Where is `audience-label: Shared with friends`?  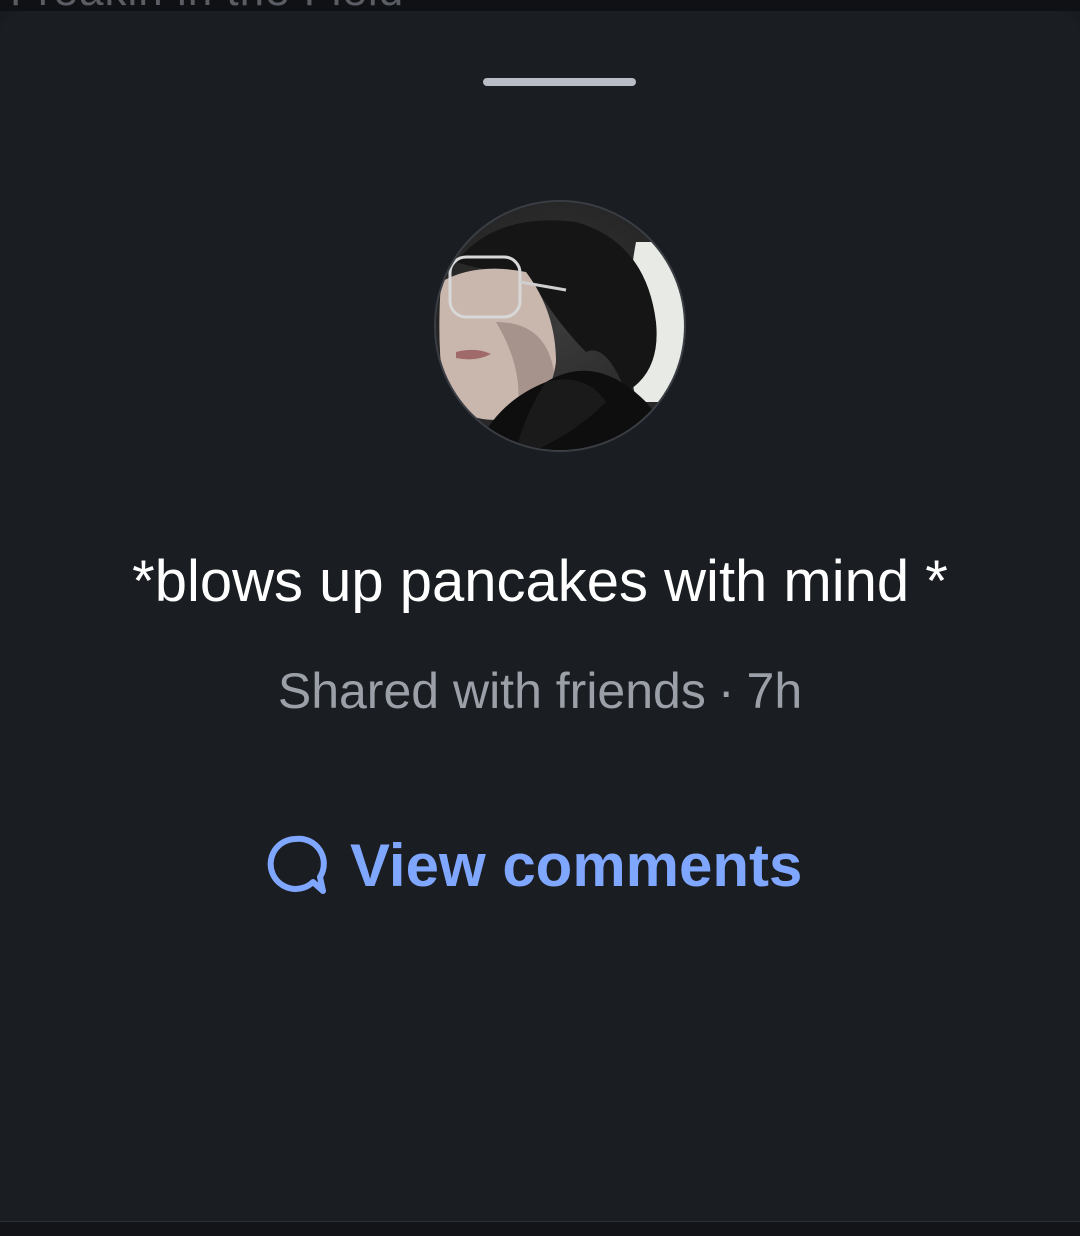 audience-label: Shared with friends is located at coordinates (491, 691).